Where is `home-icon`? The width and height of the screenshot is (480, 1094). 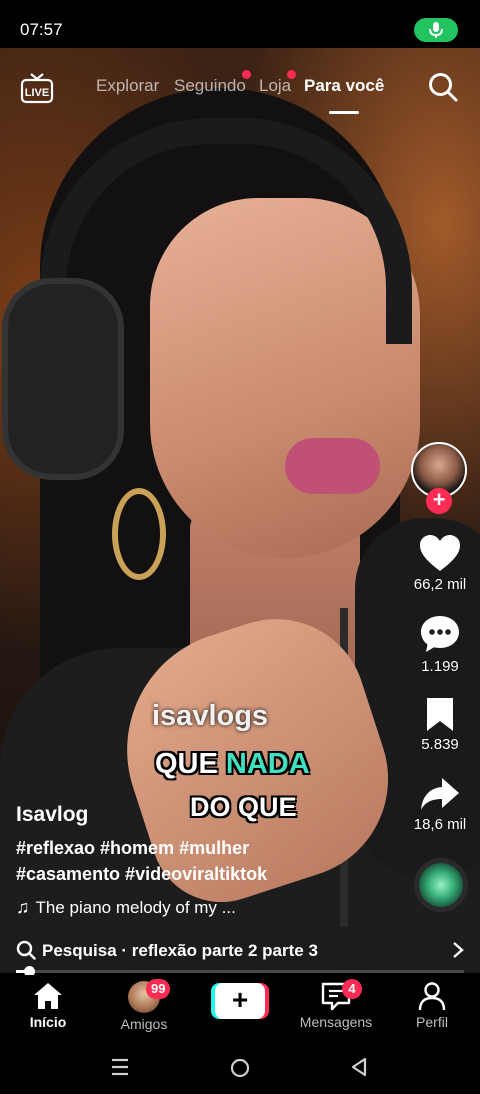 home-icon is located at coordinates (48, 996).